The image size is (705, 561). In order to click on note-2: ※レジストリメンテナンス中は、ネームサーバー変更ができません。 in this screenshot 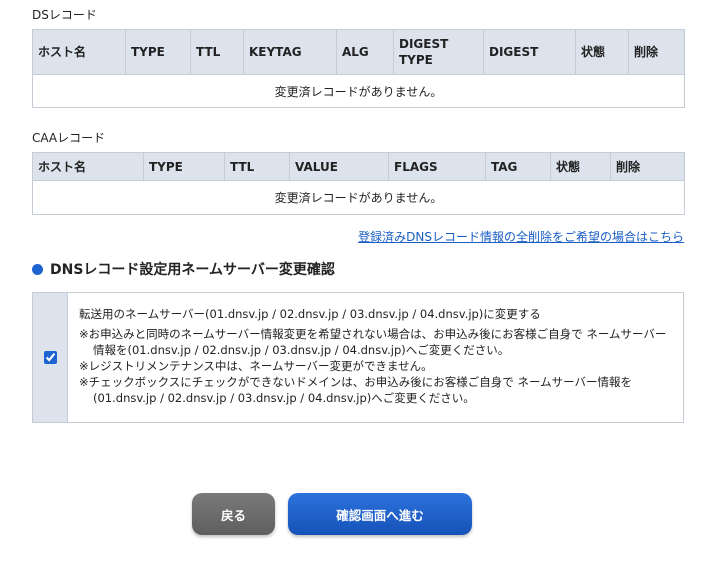, I will do `click(256, 366)`.